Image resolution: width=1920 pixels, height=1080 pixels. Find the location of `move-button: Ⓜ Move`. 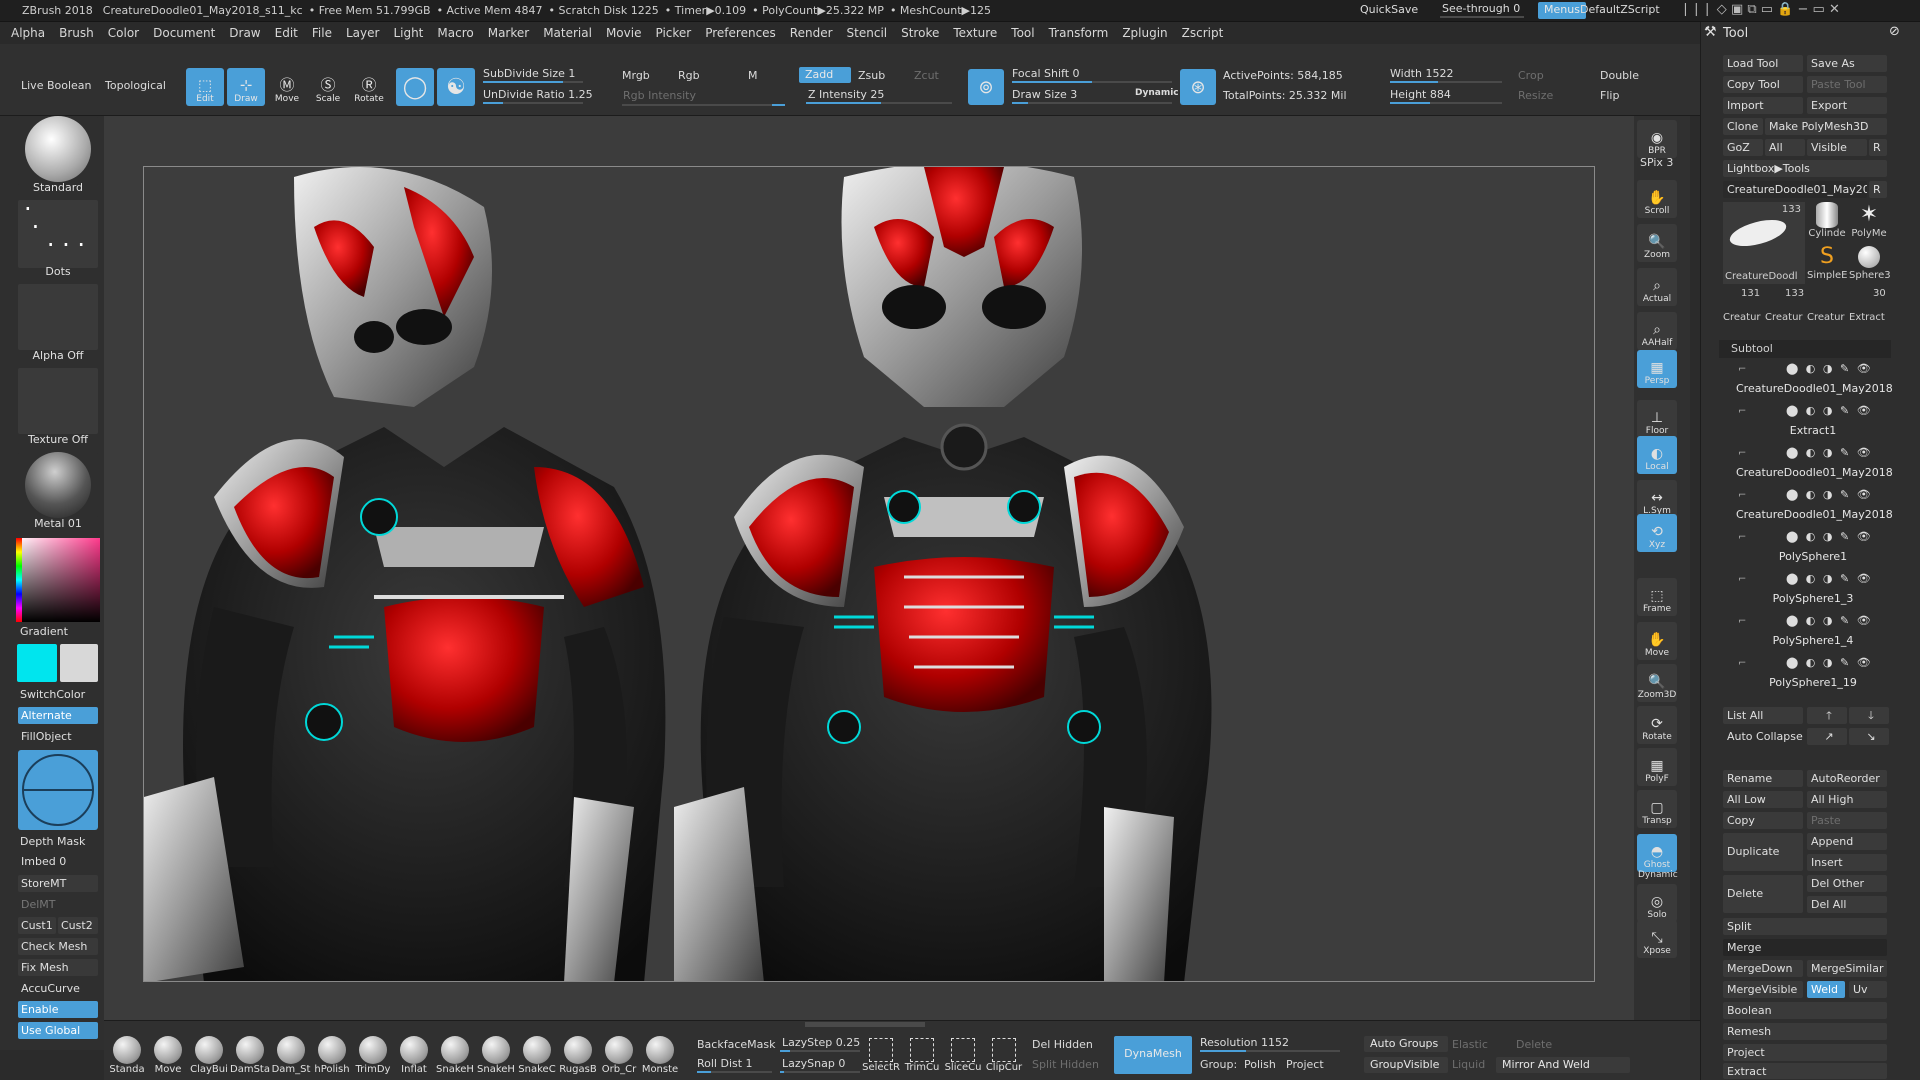

move-button: Ⓜ Move is located at coordinates (287, 87).